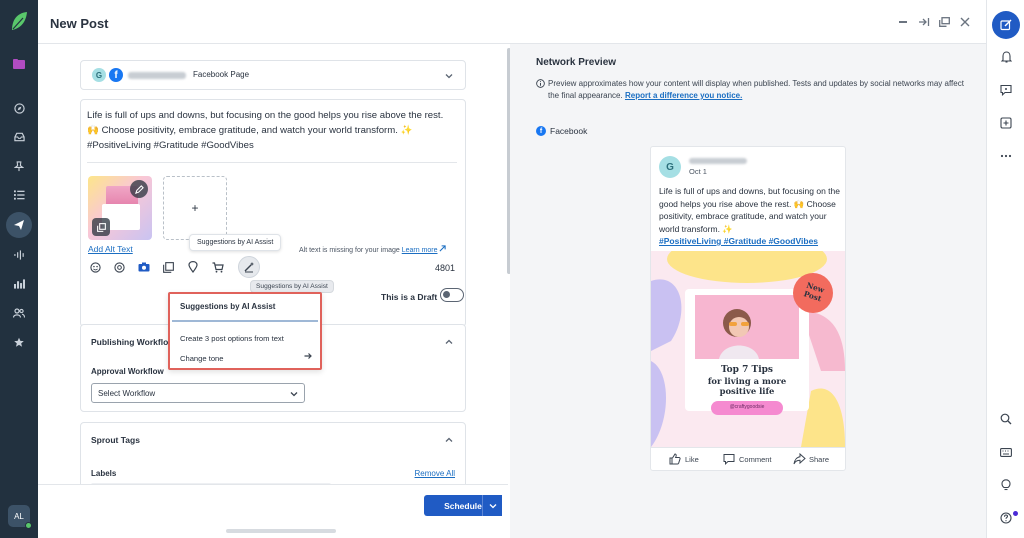  What do you see at coordinates (944, 22) in the screenshot?
I see `popout-icon` at bounding box center [944, 22].